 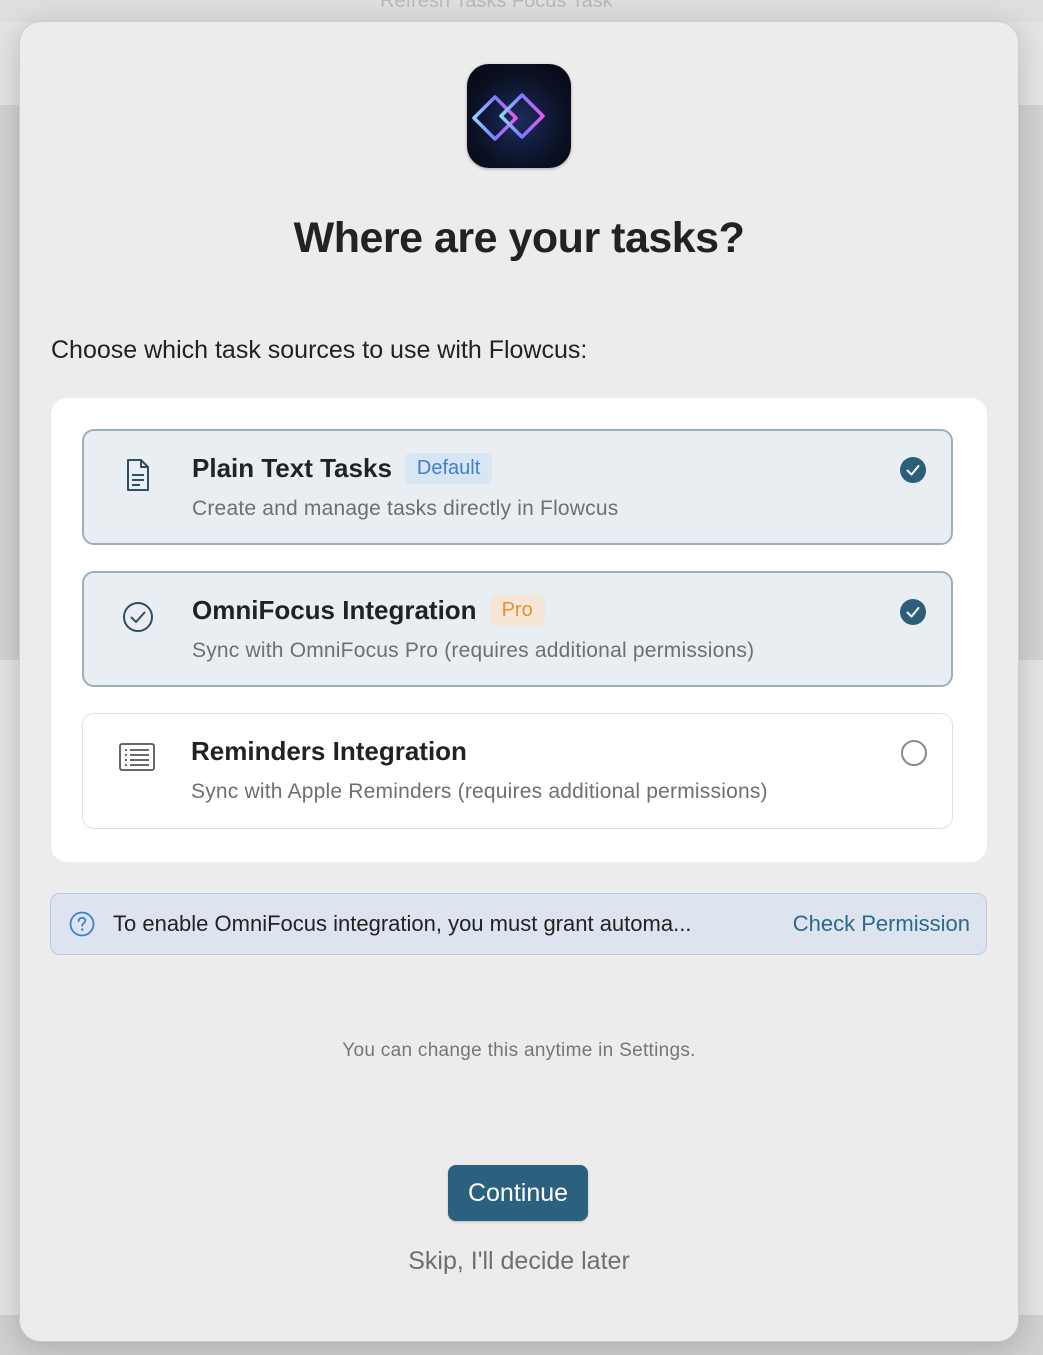 What do you see at coordinates (334, 610) in the screenshot?
I see `option-title: OmniFocus Integration` at bounding box center [334, 610].